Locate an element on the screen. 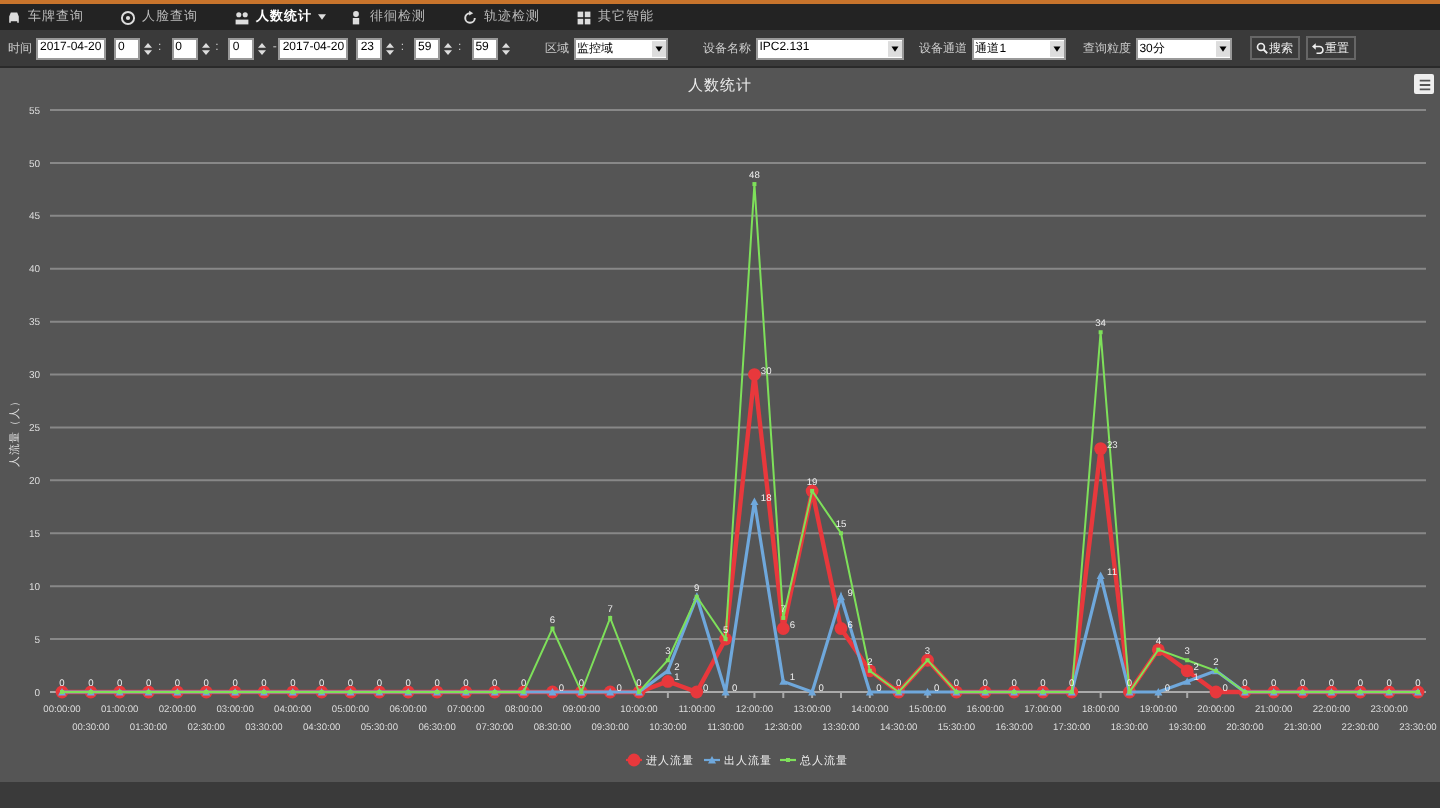 This screenshot has width=1440, height=808. car-icon is located at coordinates (14, 17).